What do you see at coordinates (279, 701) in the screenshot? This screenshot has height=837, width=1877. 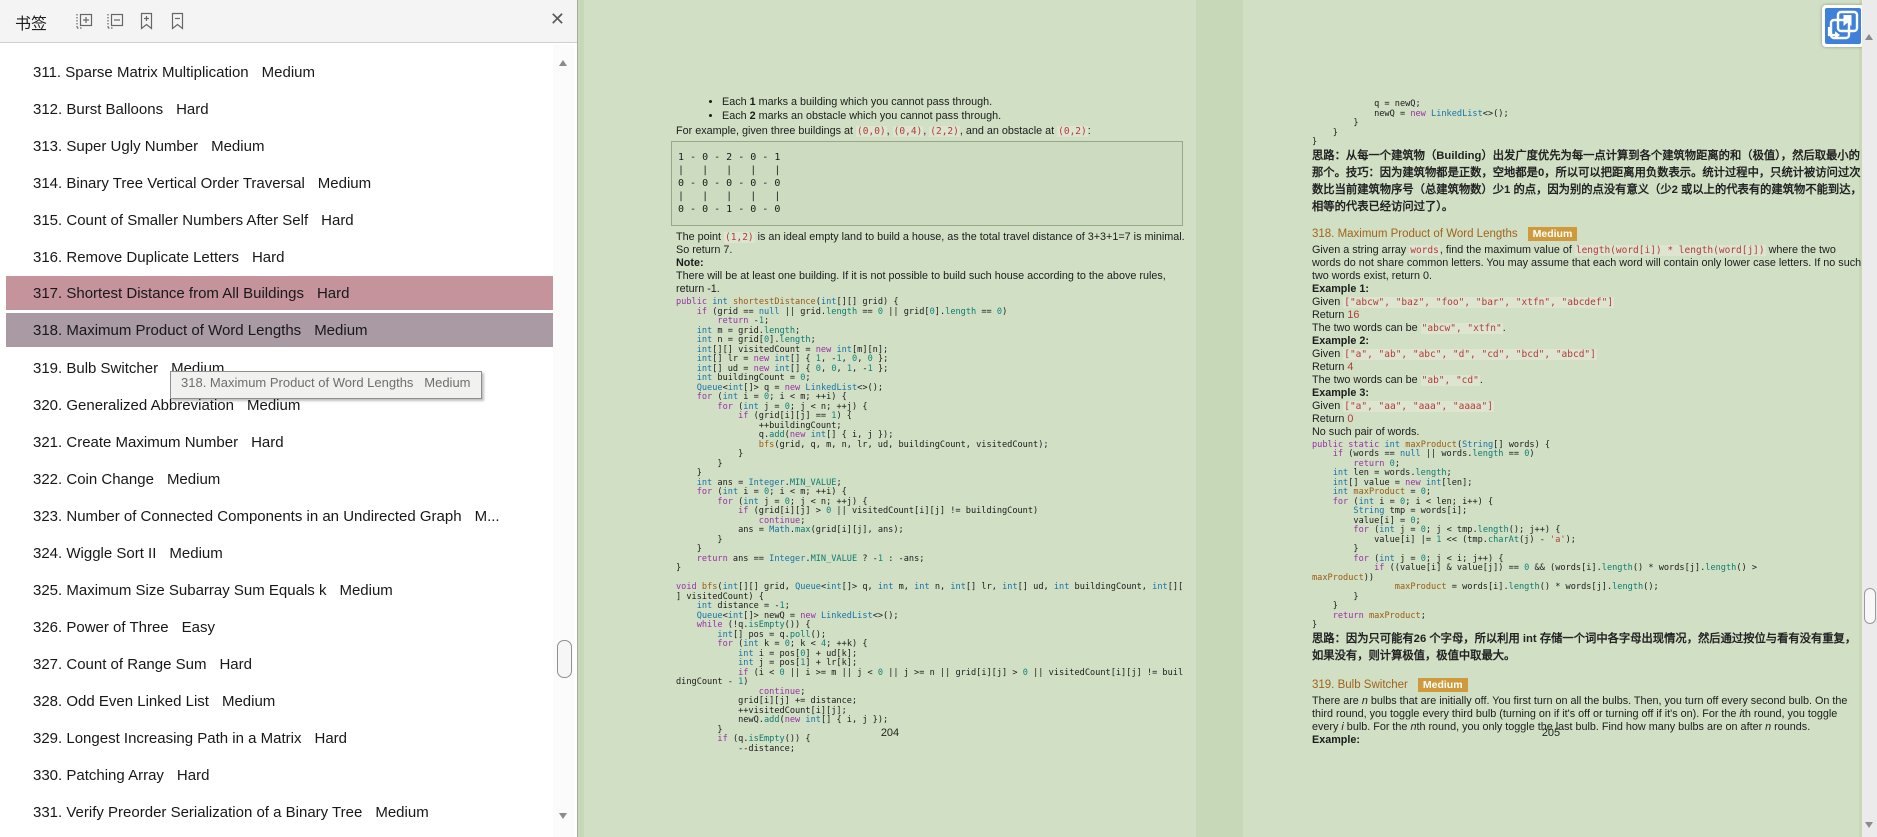 I see `bookmark-item-328: 328. Odd Even Linked List Medium` at bounding box center [279, 701].